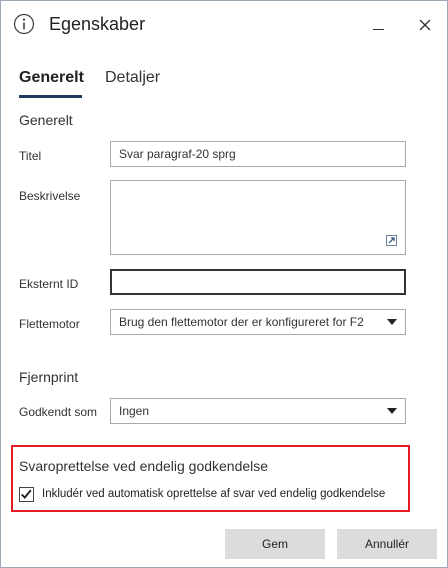 Image resolution: width=448 pixels, height=568 pixels. What do you see at coordinates (46, 120) in the screenshot?
I see `general-section-heading: Generelt` at bounding box center [46, 120].